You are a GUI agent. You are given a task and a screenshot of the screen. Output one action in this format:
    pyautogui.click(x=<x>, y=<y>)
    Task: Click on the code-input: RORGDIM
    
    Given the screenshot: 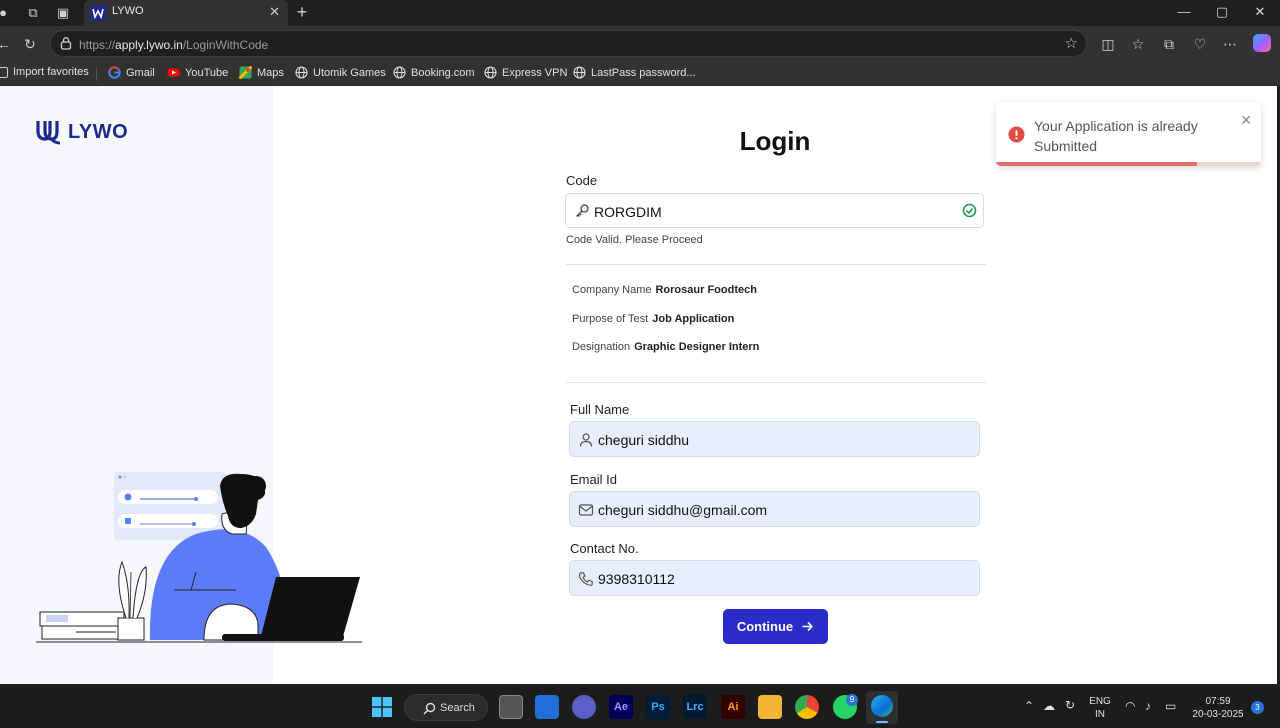 What is the action you would take?
    pyautogui.click(x=774, y=210)
    